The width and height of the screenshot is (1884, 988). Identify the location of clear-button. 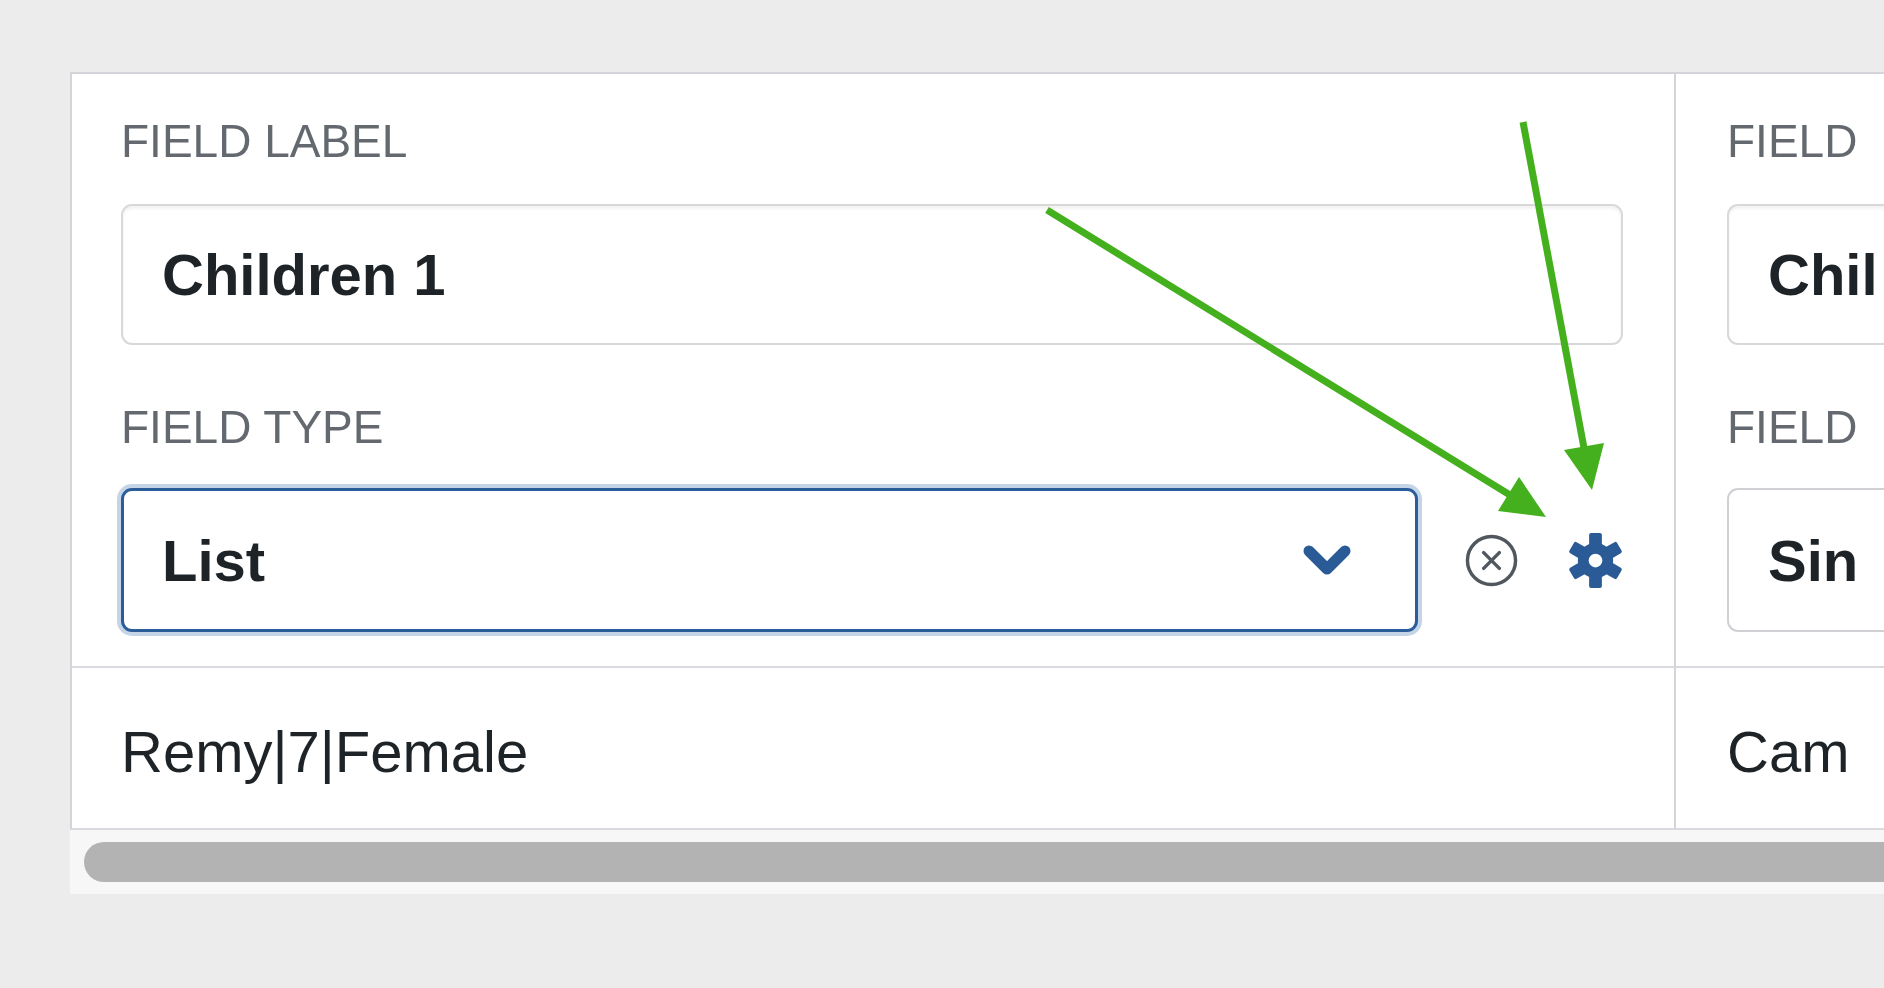
(1491, 560).